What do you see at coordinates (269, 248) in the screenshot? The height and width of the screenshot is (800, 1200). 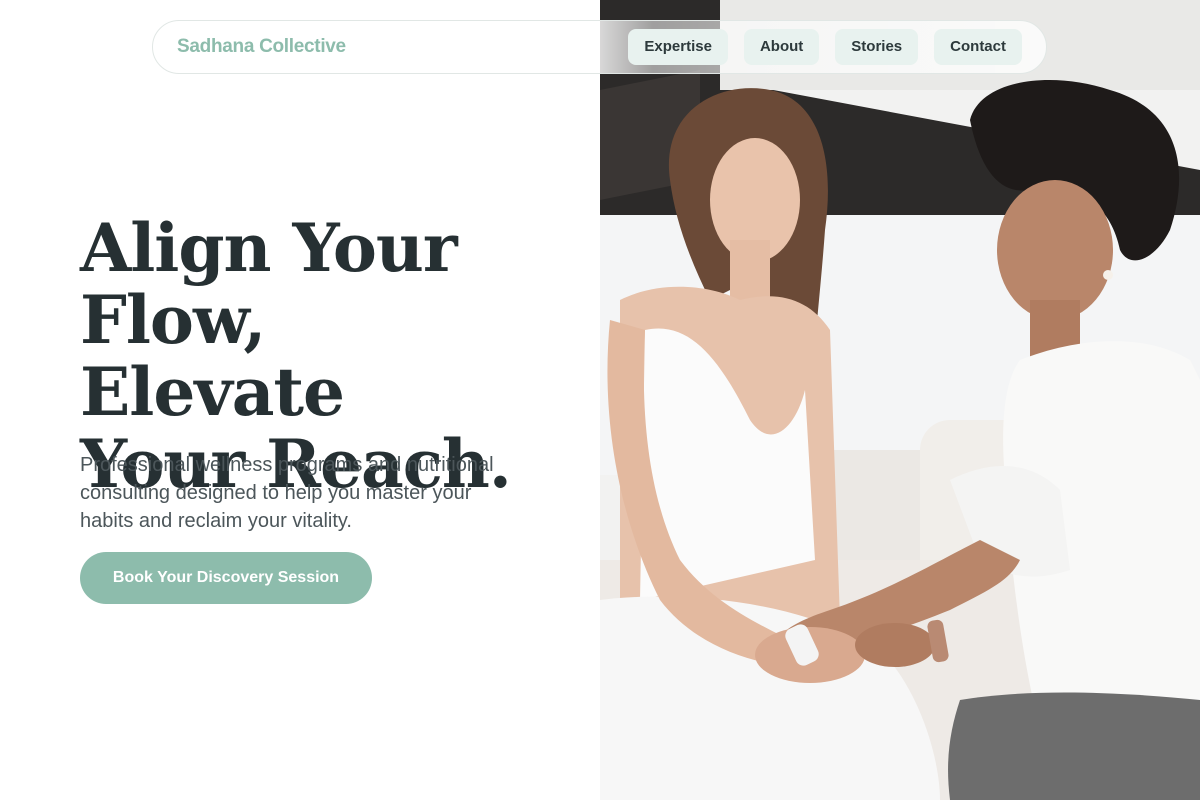 I see `headline-line-1: Align Your` at bounding box center [269, 248].